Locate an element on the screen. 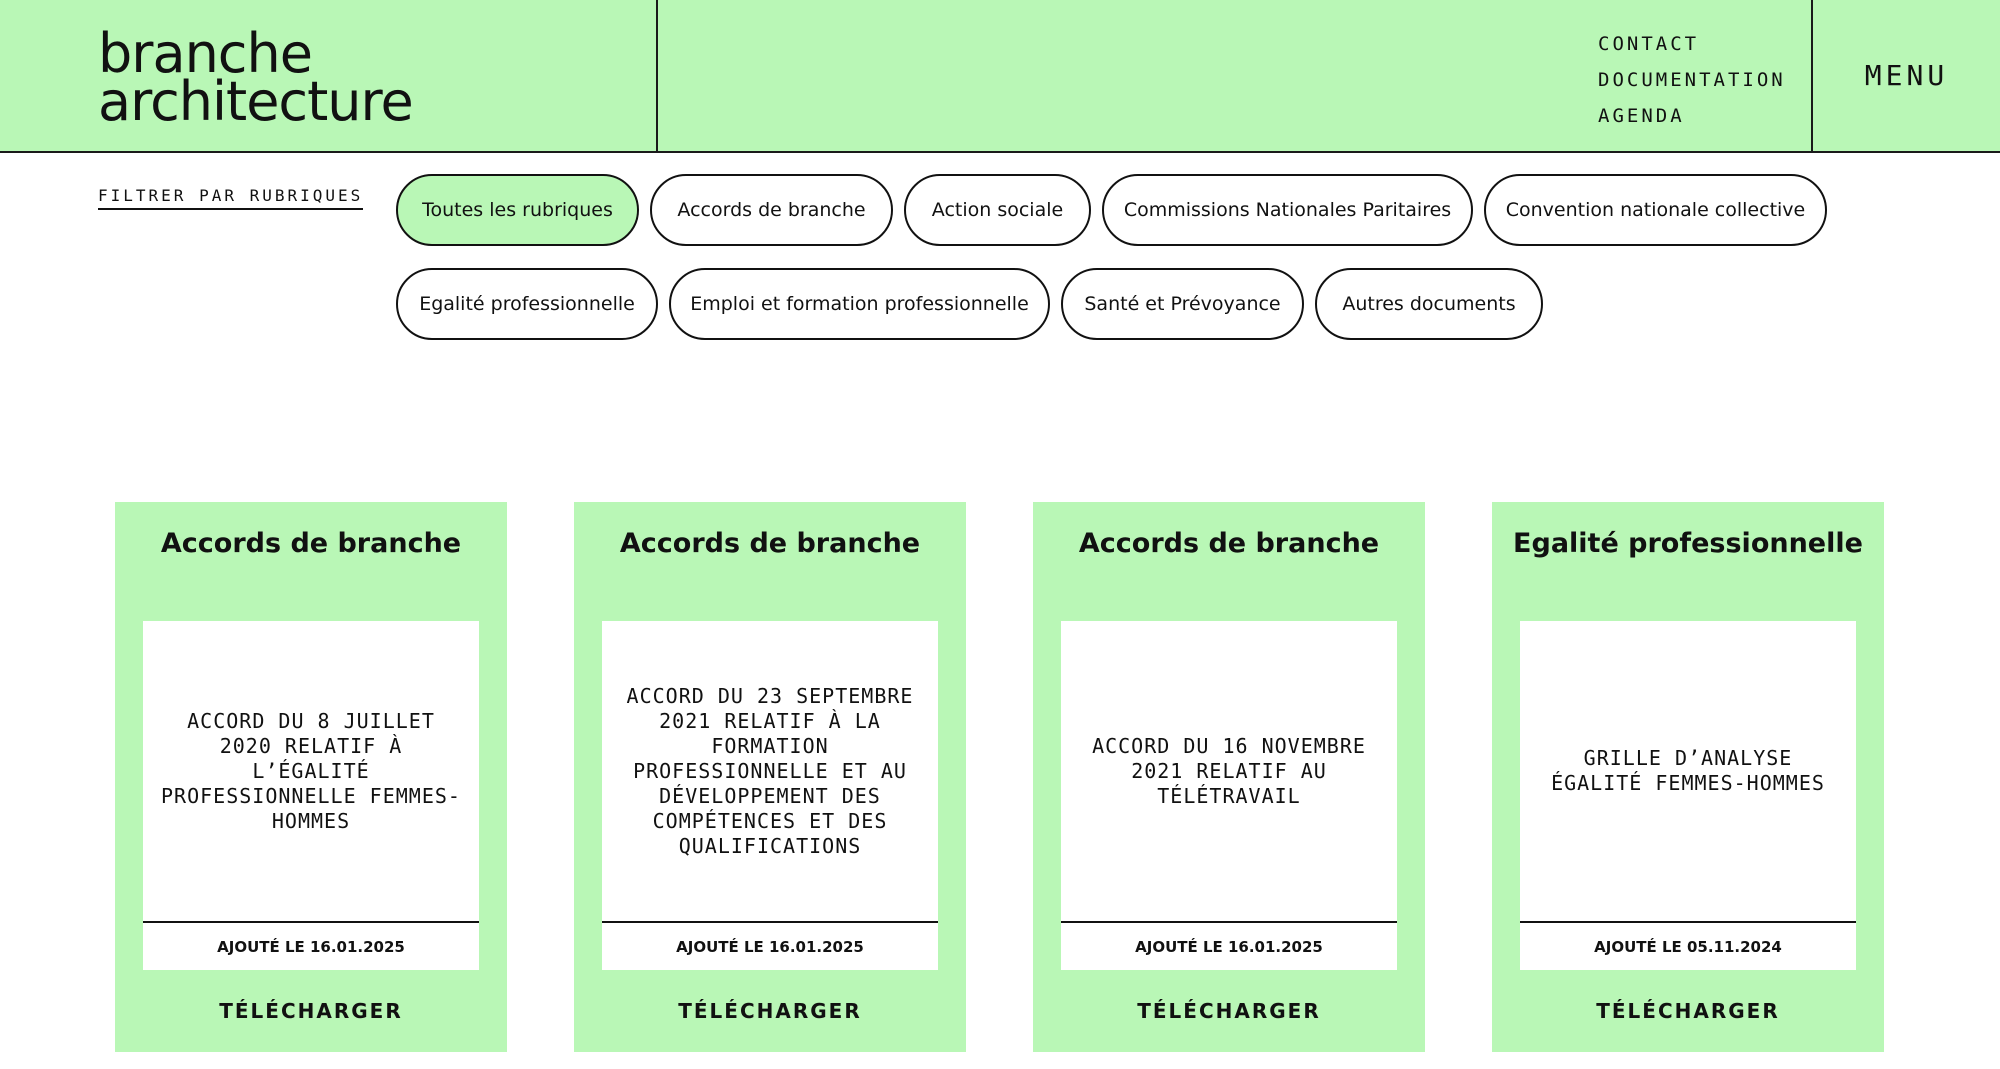  nav-link-documentation: DOCUMENTATION is located at coordinates (1692, 80).